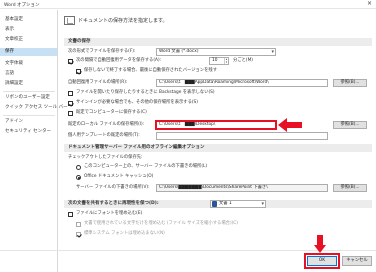 The width and height of the screenshot is (376, 272). I want to click on title-bar: Word オプション ×, so click(188, 4).